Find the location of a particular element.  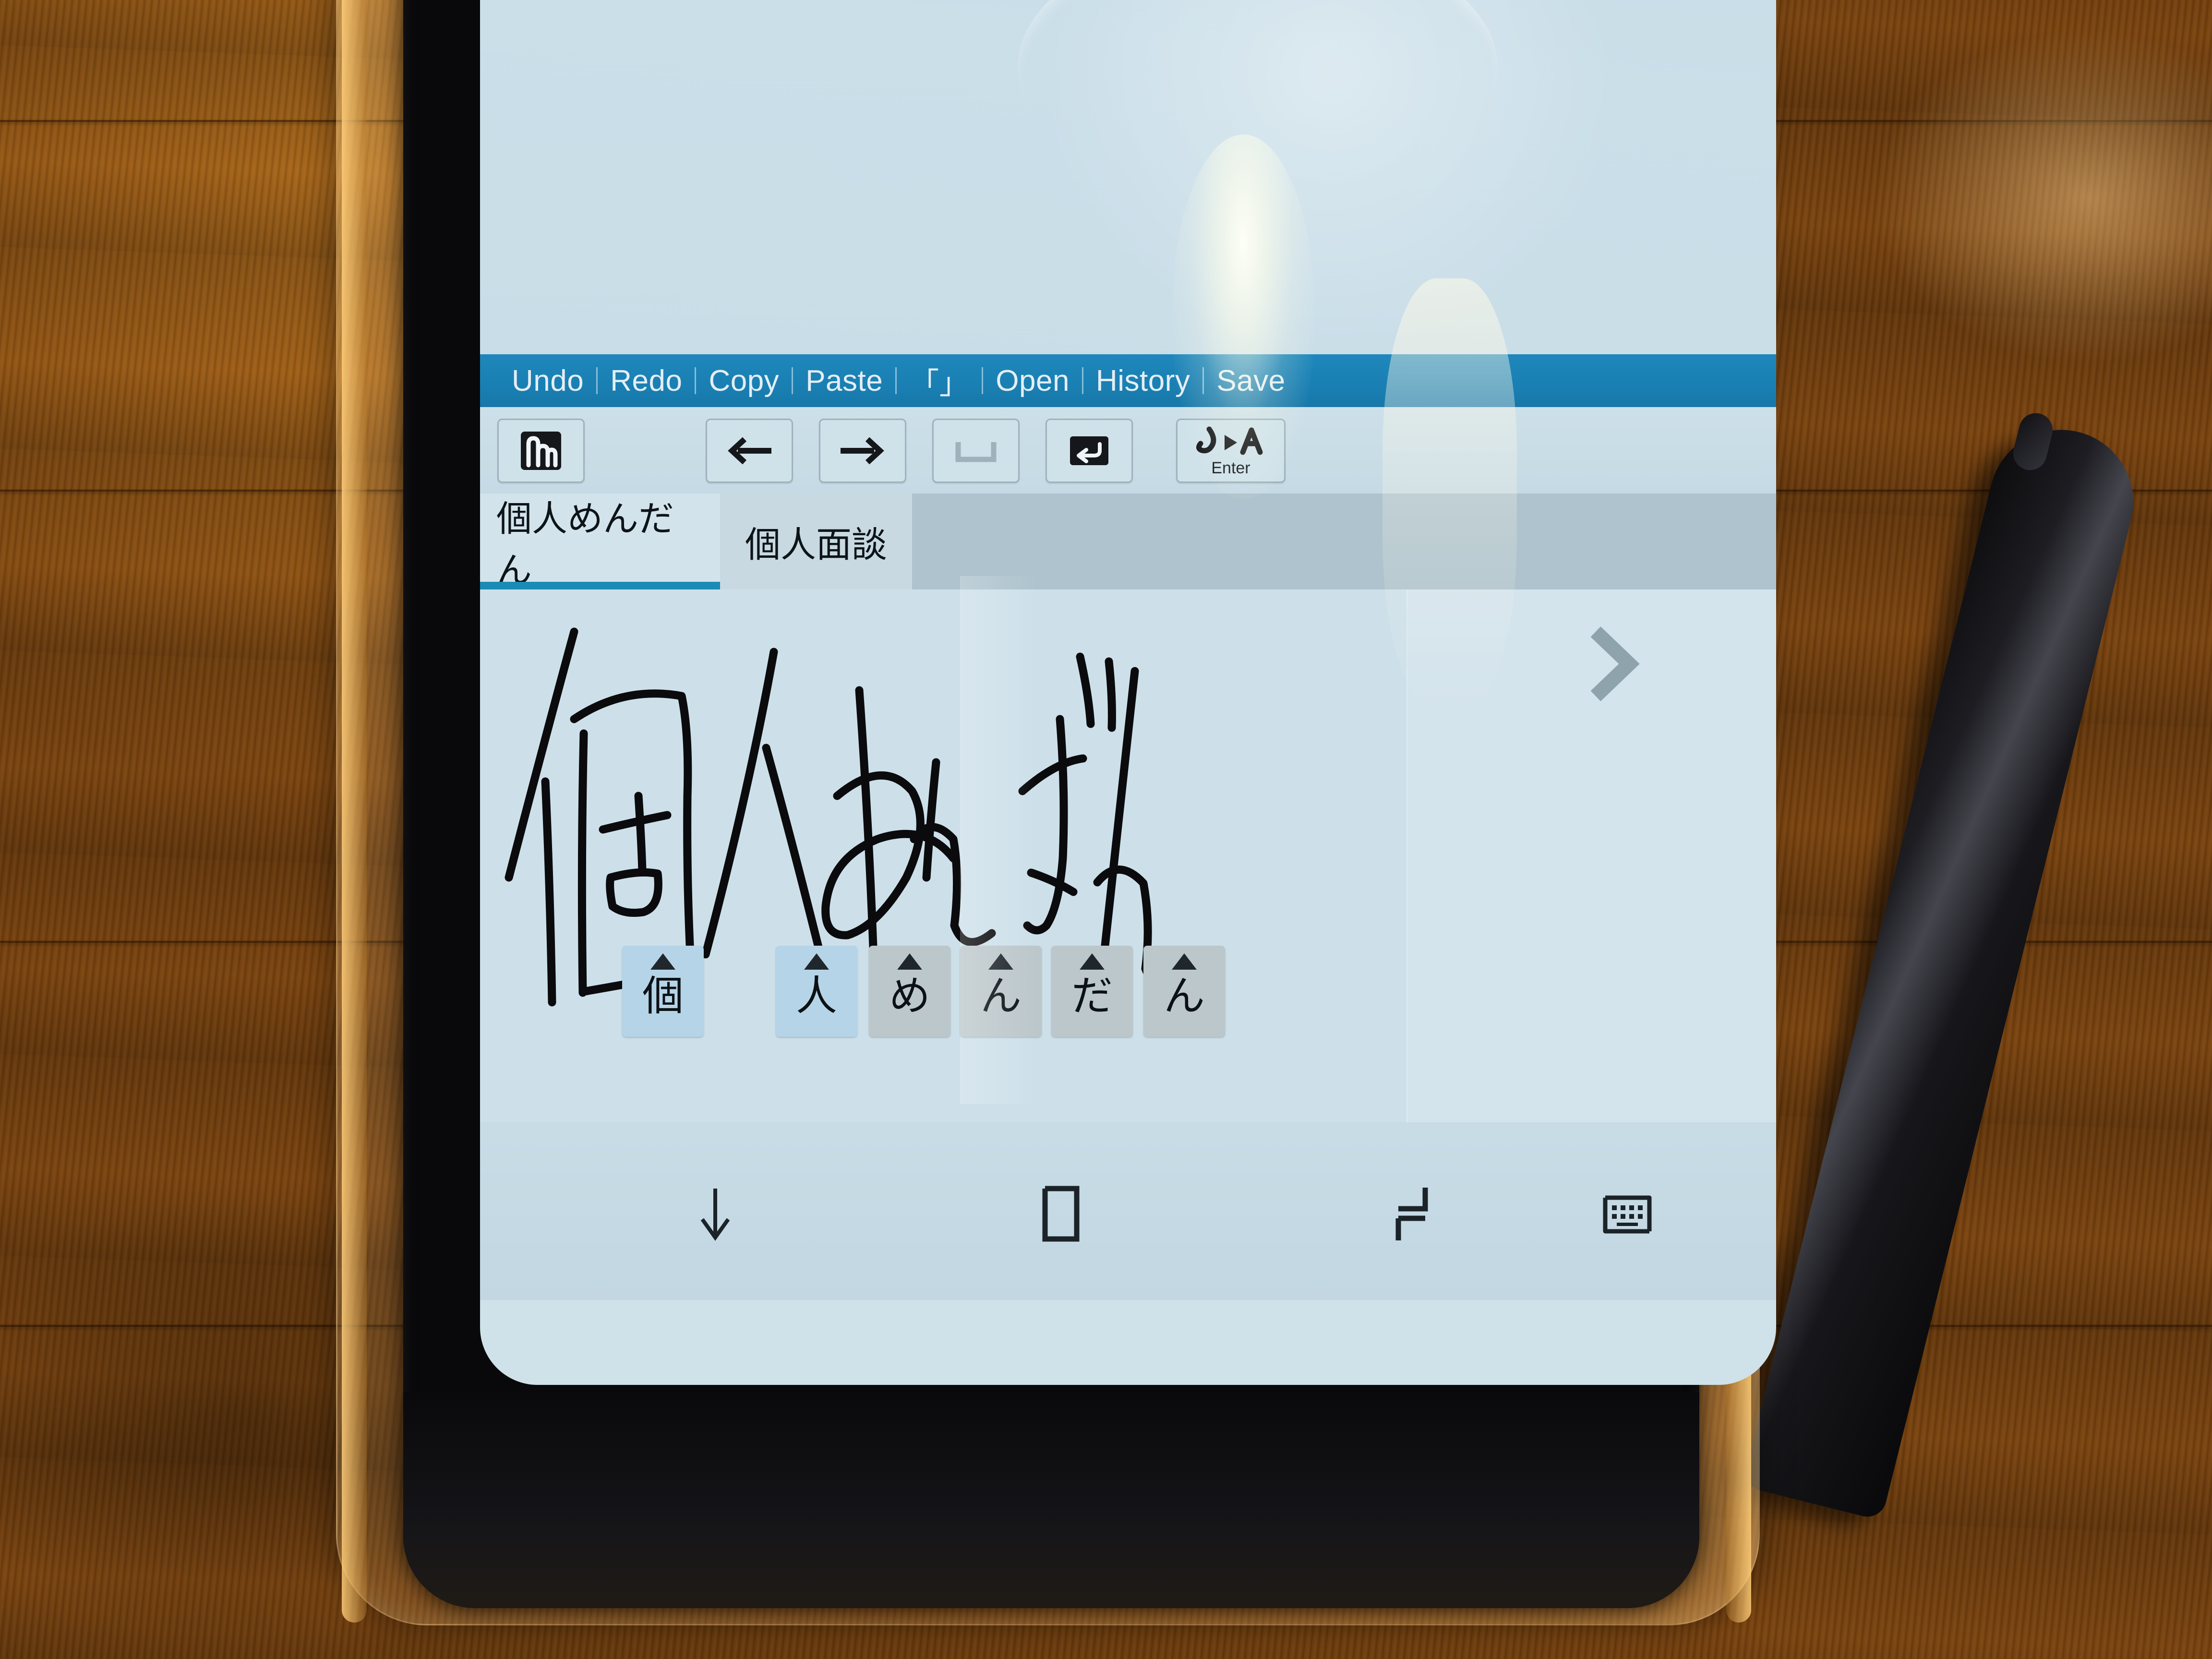

icon-toolbar: Enter is located at coordinates (1128, 450).